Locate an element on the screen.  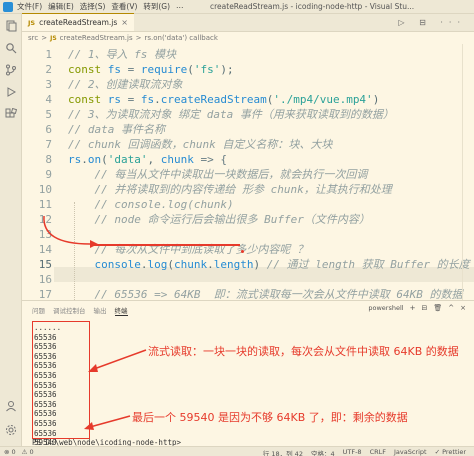
code-line: 1 // 1、导入 fs 模块 is located at coordinates (242, 54).